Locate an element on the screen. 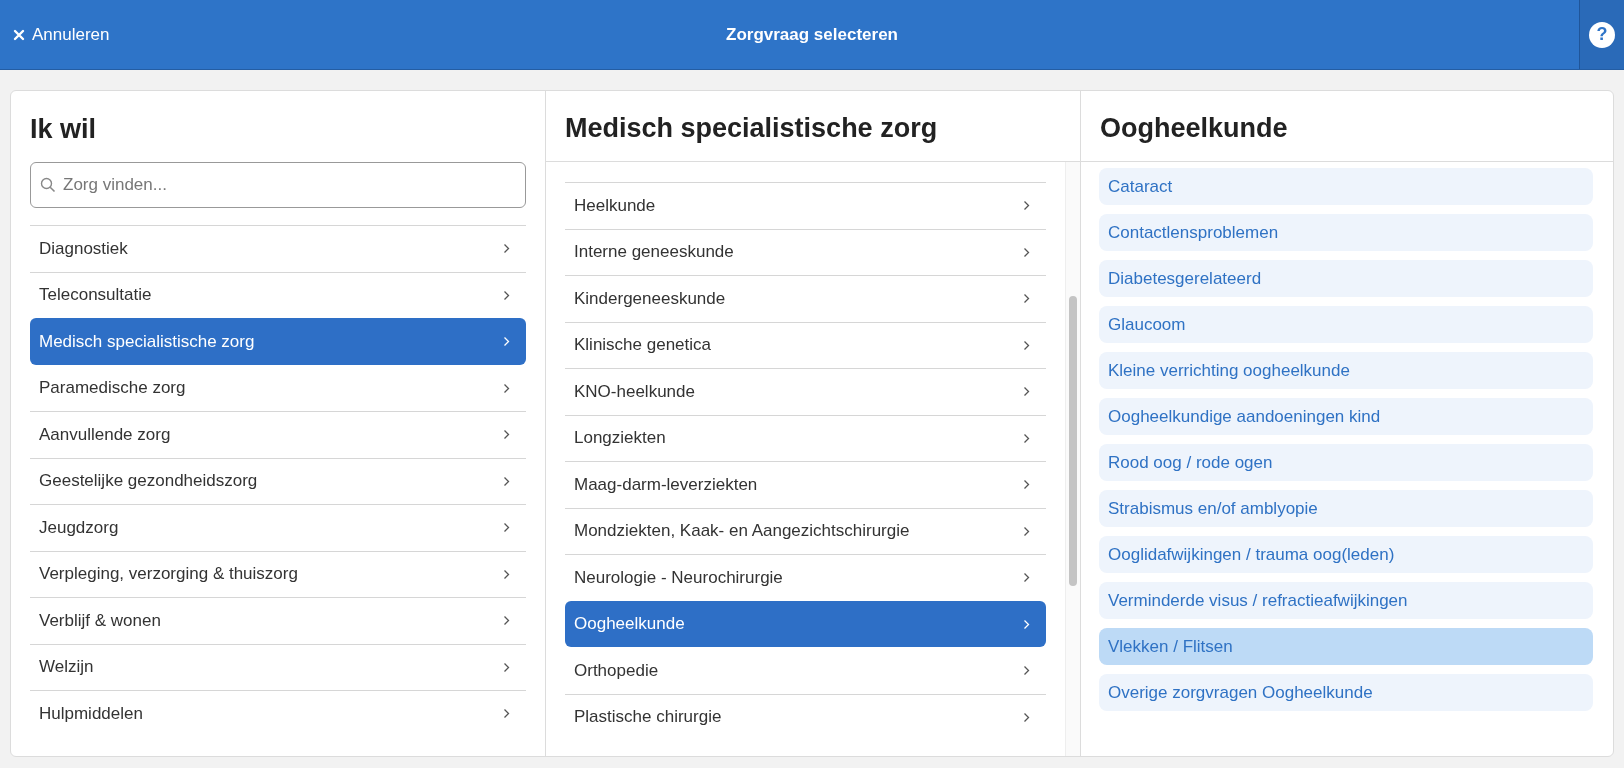 This screenshot has width=1624, height=768. specialty-item: Plastische chirurgie is located at coordinates (805, 716).